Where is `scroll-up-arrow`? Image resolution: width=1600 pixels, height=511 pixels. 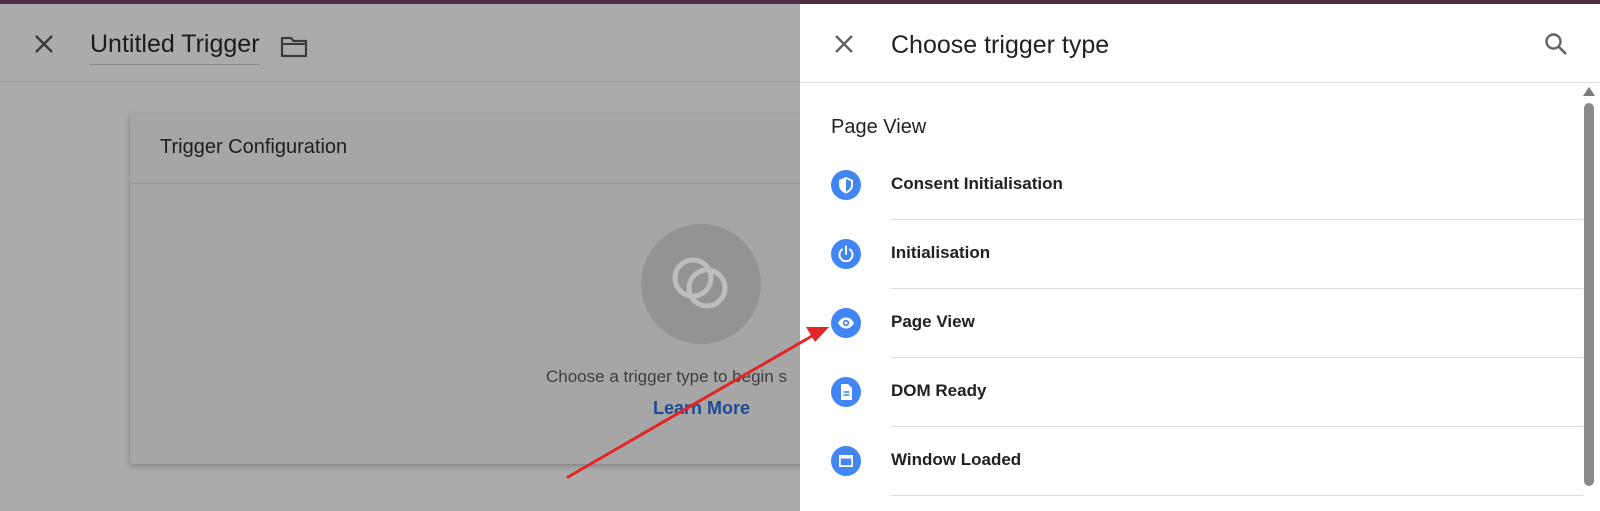
scroll-up-arrow is located at coordinates (1589, 91).